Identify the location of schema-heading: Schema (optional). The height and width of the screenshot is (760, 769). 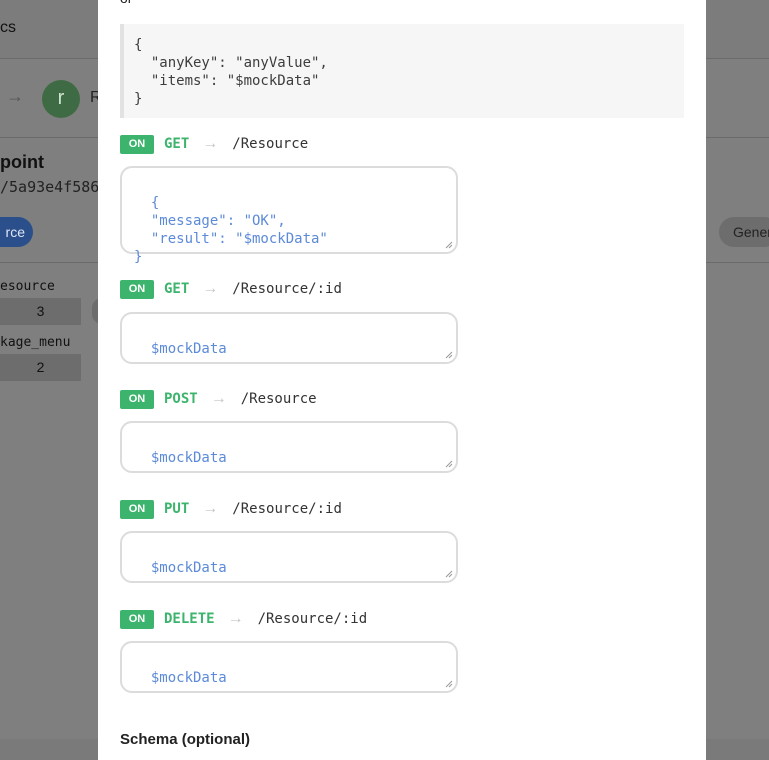
(185, 739).